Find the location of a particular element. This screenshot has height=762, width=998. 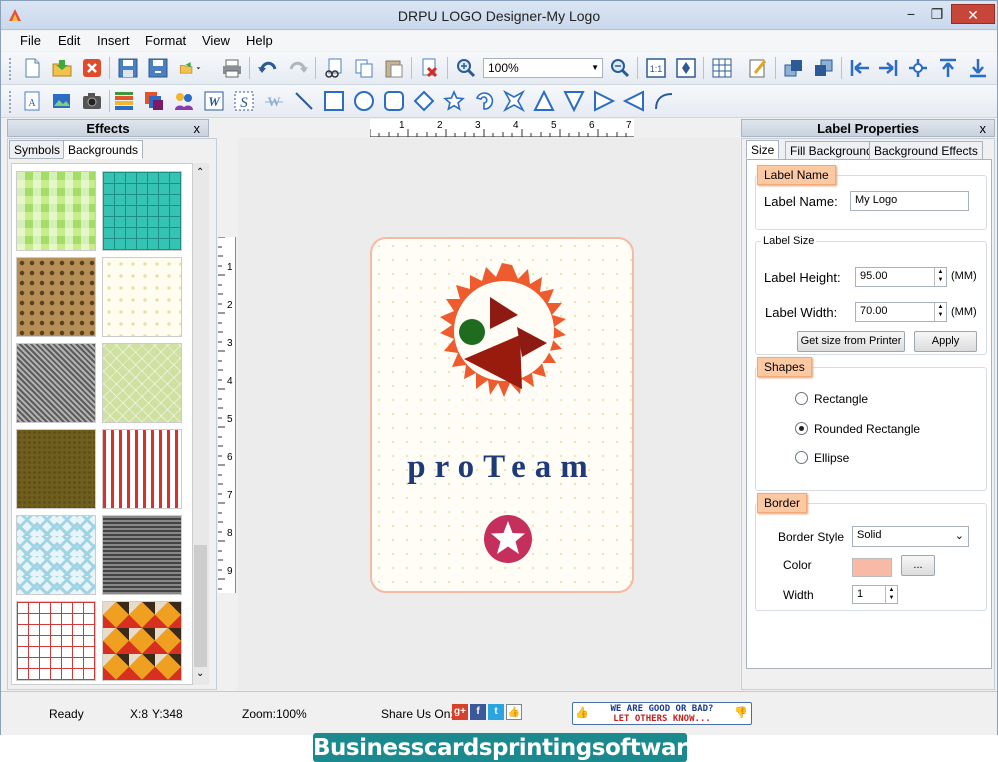

menu-edit: Edit is located at coordinates (69, 40).